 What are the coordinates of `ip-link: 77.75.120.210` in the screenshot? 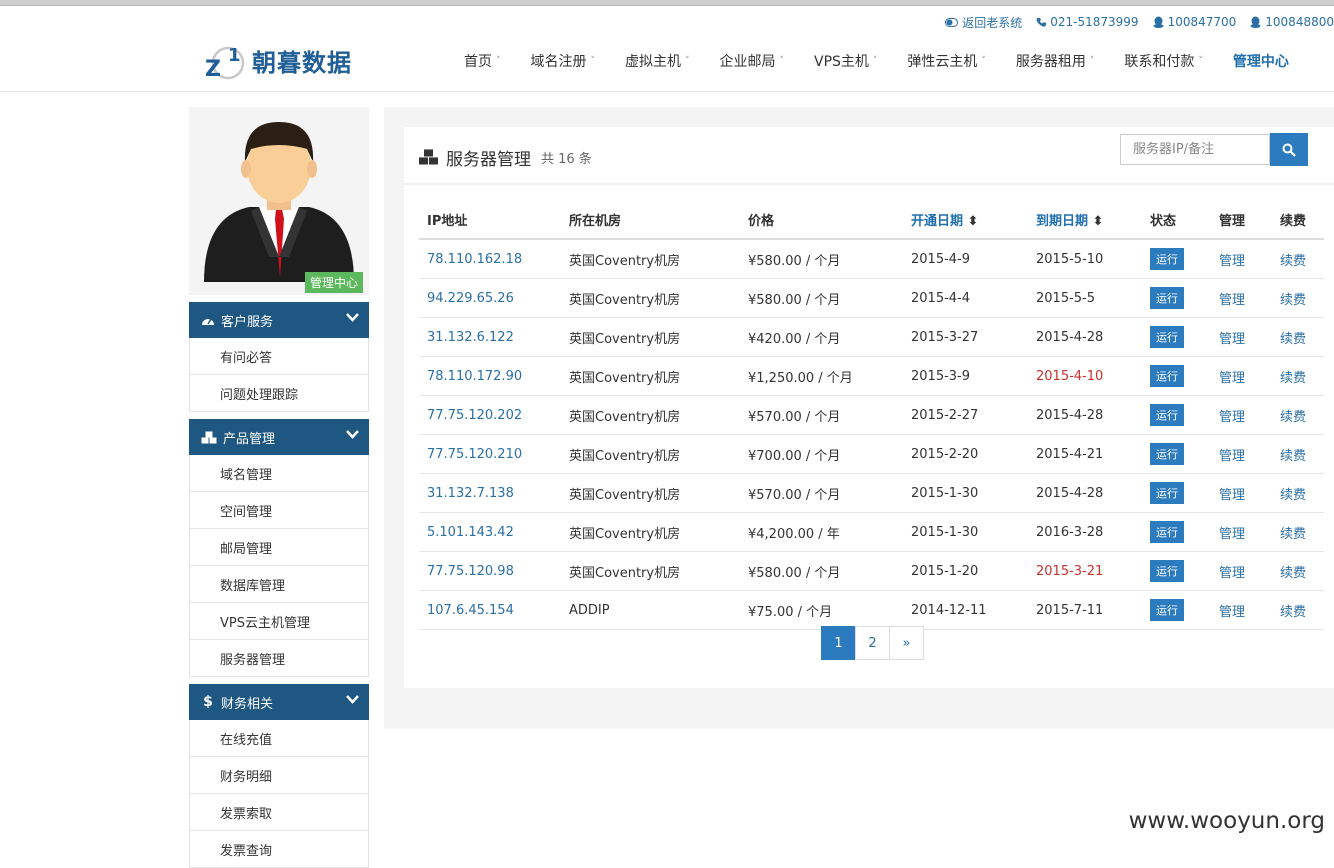 It's located at (490, 454).